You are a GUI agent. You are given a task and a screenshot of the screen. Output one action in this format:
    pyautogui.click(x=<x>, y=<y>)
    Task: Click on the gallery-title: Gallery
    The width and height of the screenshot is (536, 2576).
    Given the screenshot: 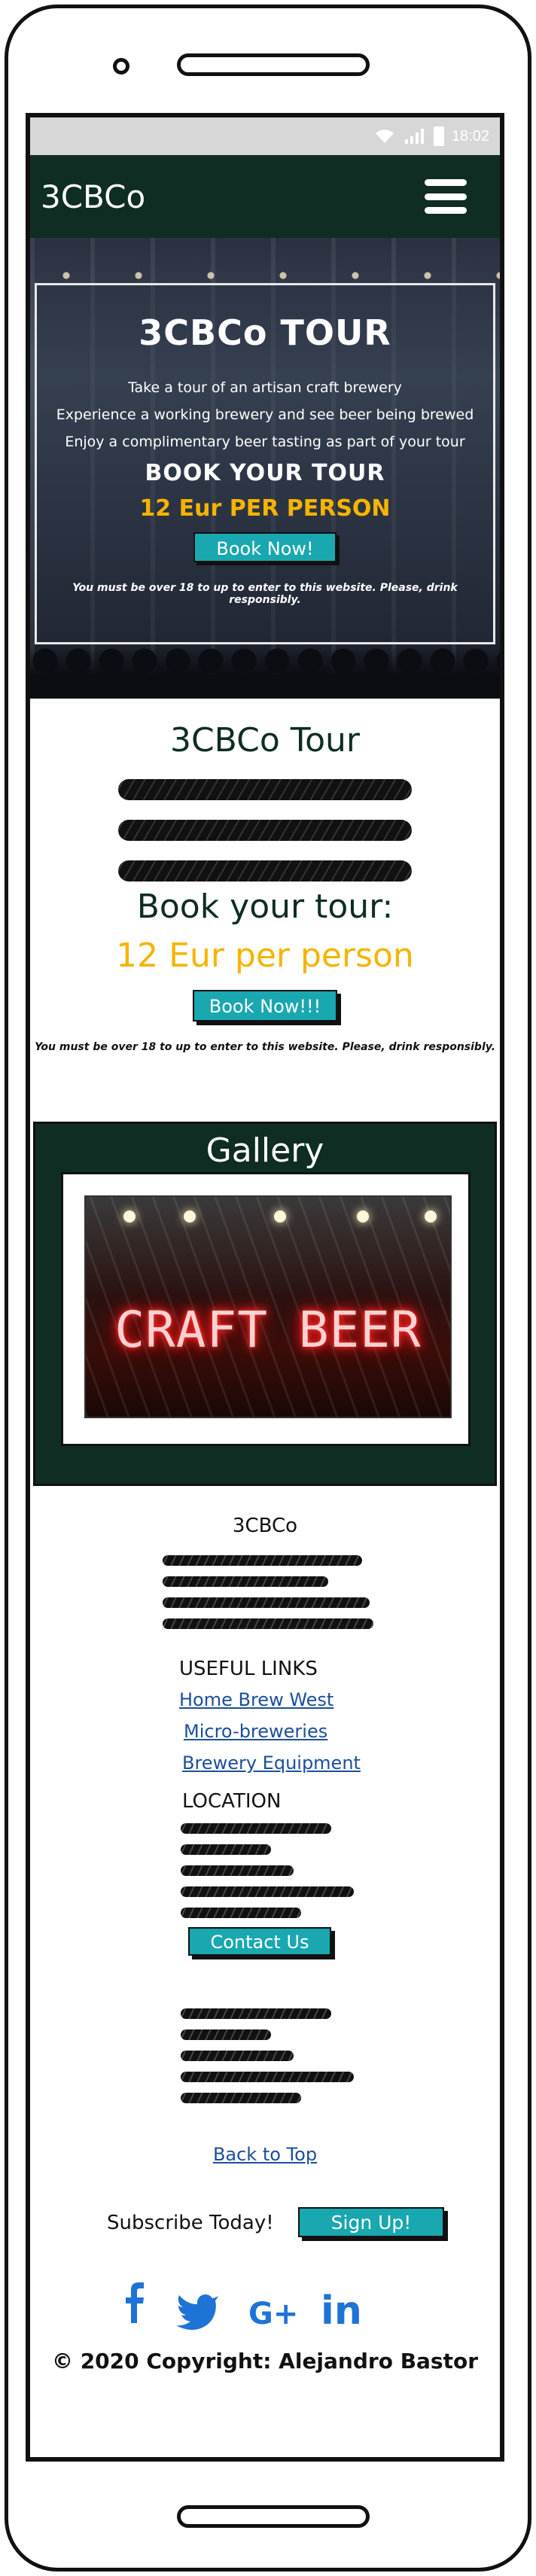 What is the action you would take?
    pyautogui.click(x=265, y=1151)
    